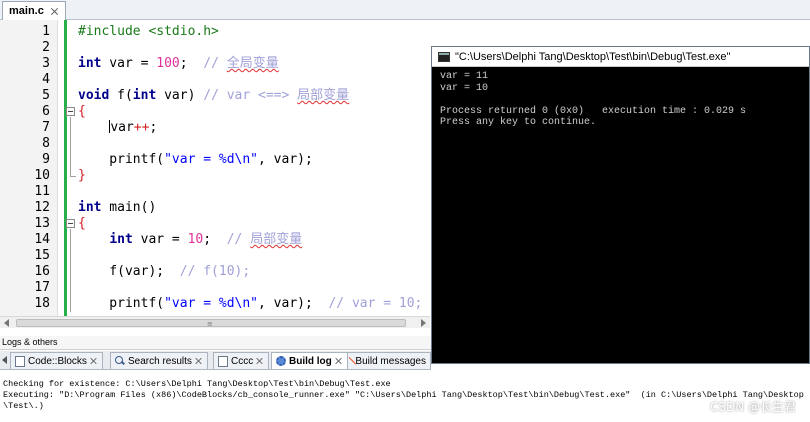  Describe the element at coordinates (375, 303) in the screenshot. I see `code-token: // var = 10;` at that location.